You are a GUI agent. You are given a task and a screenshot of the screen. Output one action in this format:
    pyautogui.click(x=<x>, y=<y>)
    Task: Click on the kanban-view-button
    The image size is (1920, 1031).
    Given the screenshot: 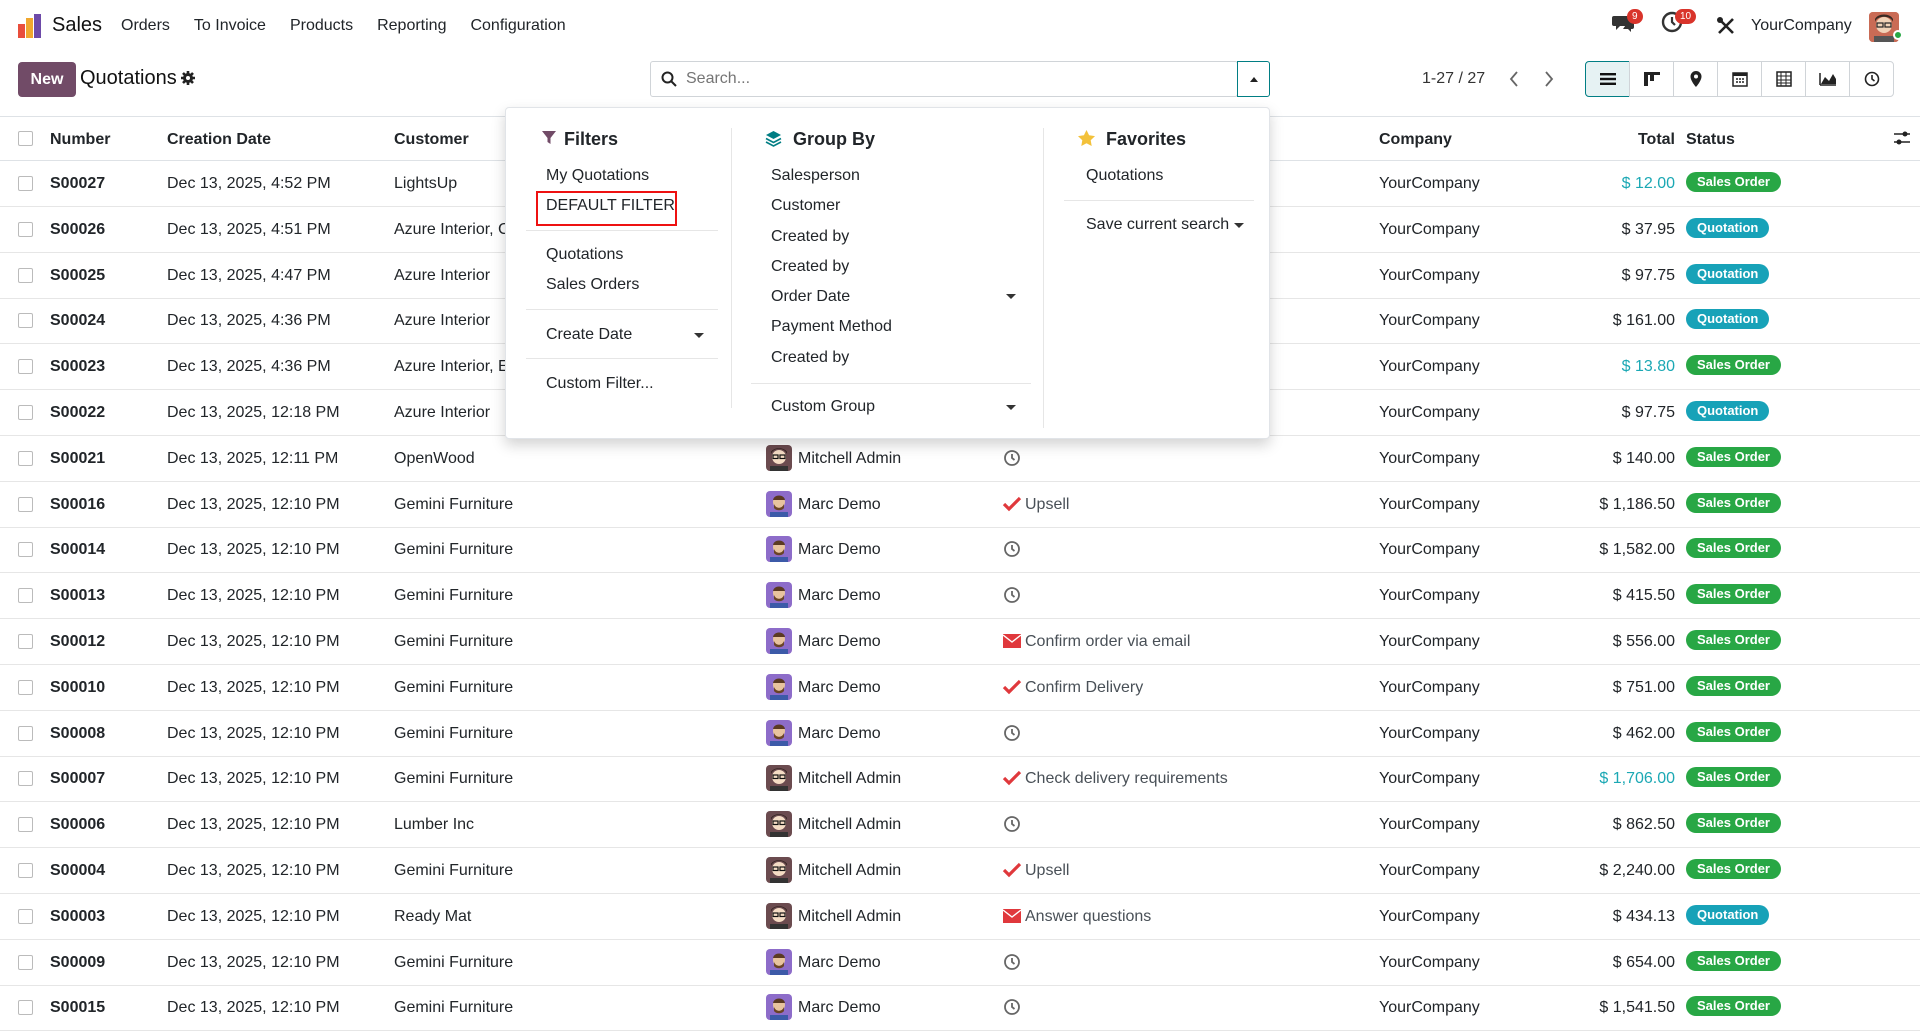 What is the action you would take?
    pyautogui.click(x=1651, y=79)
    